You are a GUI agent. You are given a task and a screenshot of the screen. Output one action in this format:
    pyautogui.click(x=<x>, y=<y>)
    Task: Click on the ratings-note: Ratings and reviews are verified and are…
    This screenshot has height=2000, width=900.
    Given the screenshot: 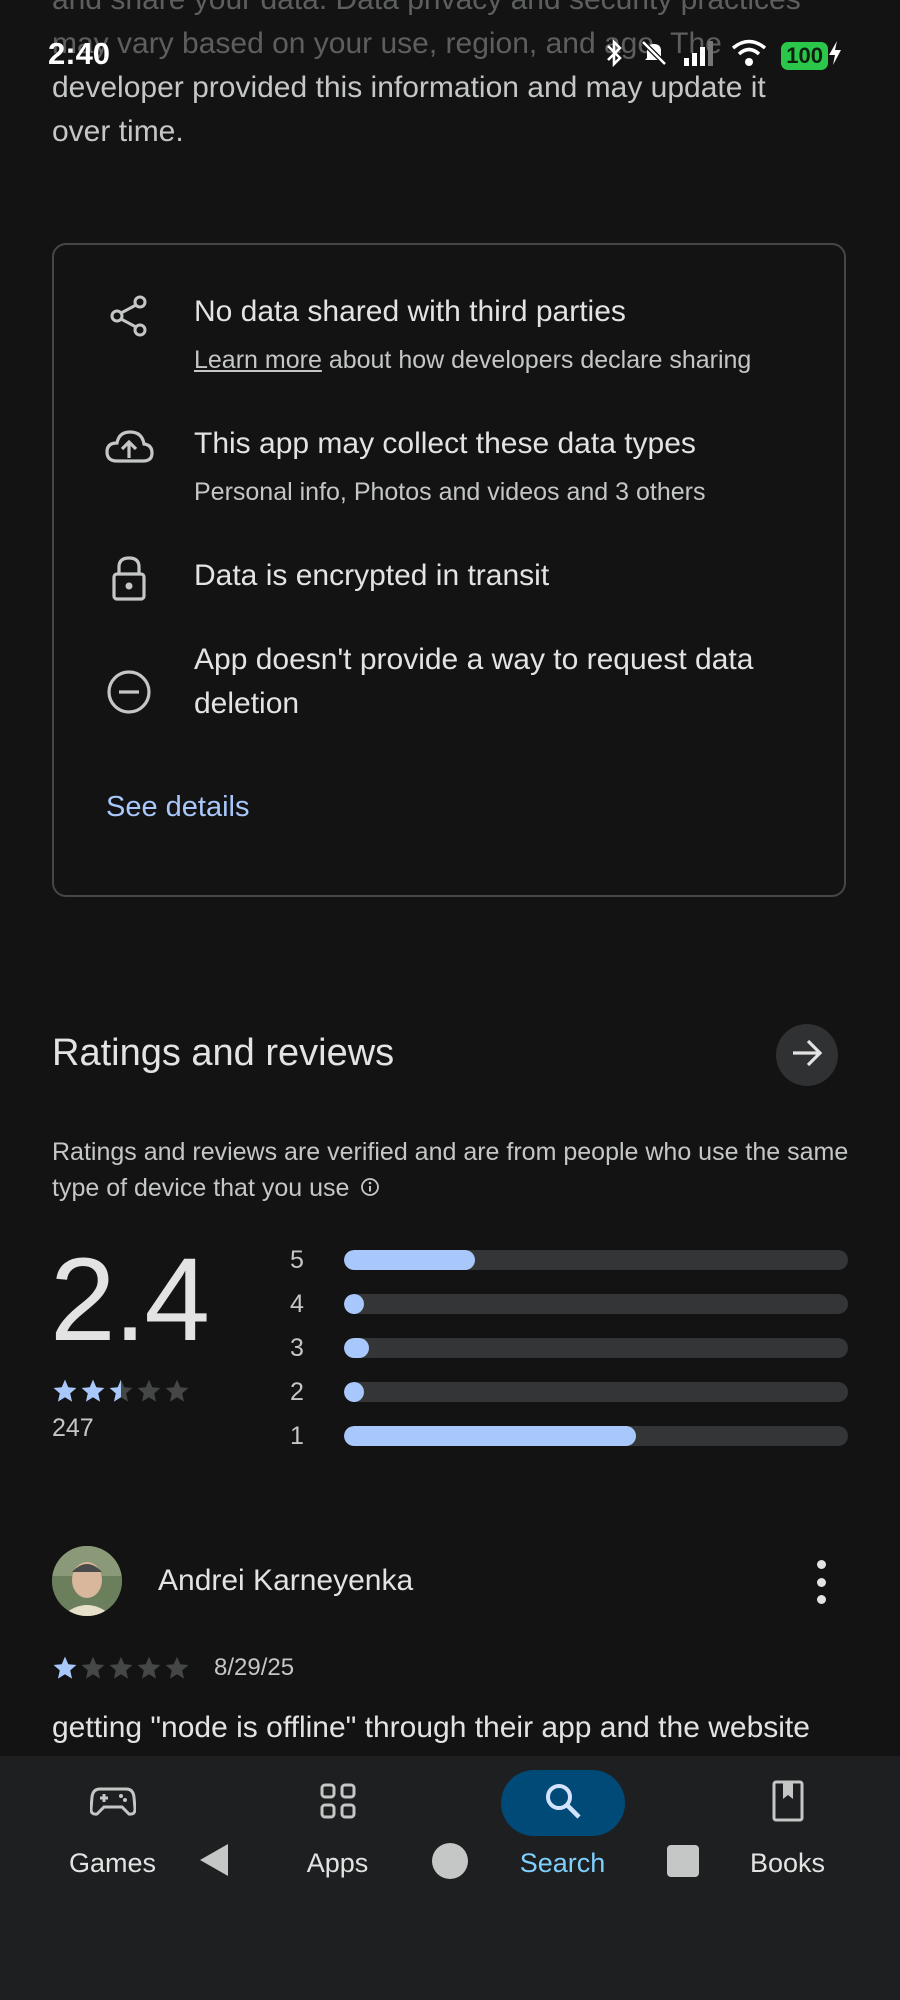 What is the action you would take?
    pyautogui.click(x=452, y=1170)
    